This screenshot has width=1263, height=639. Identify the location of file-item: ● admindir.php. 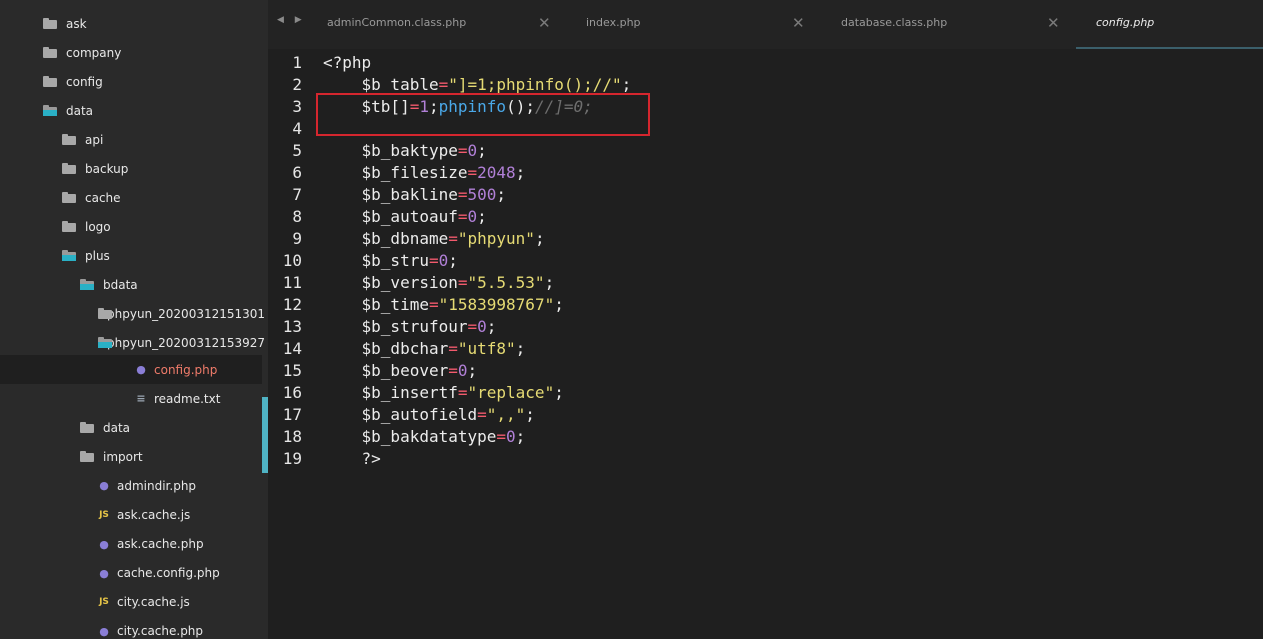
(131, 485).